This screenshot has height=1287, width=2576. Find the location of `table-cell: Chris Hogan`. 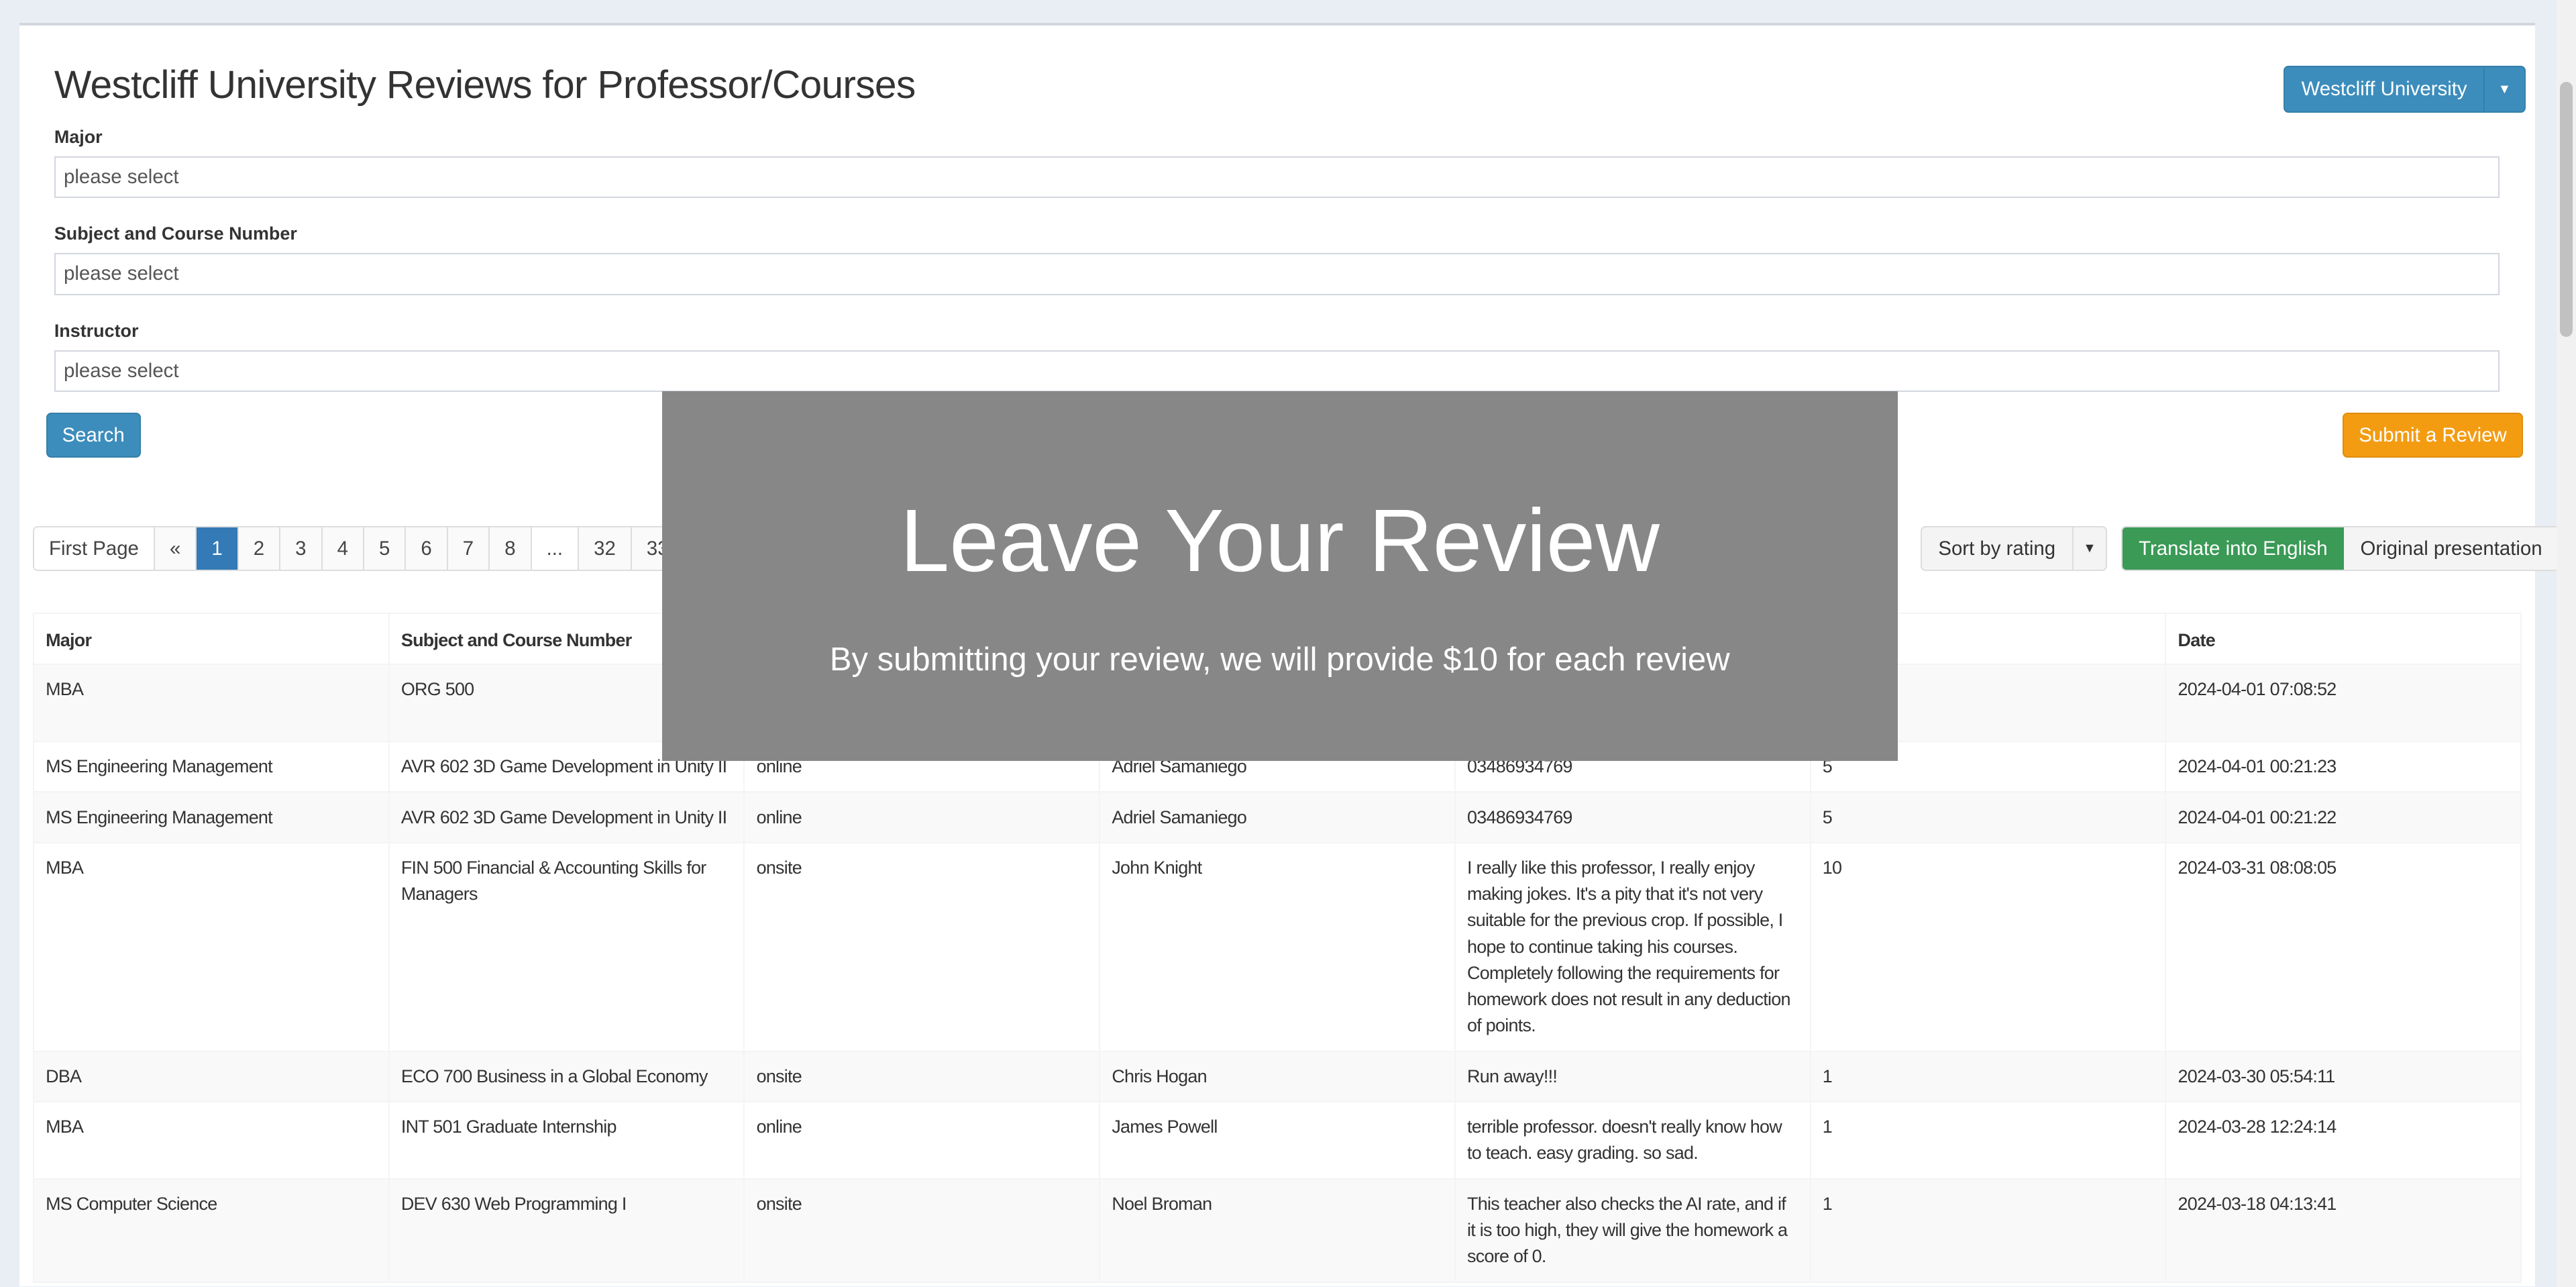

table-cell: Chris Hogan is located at coordinates (1277, 1076).